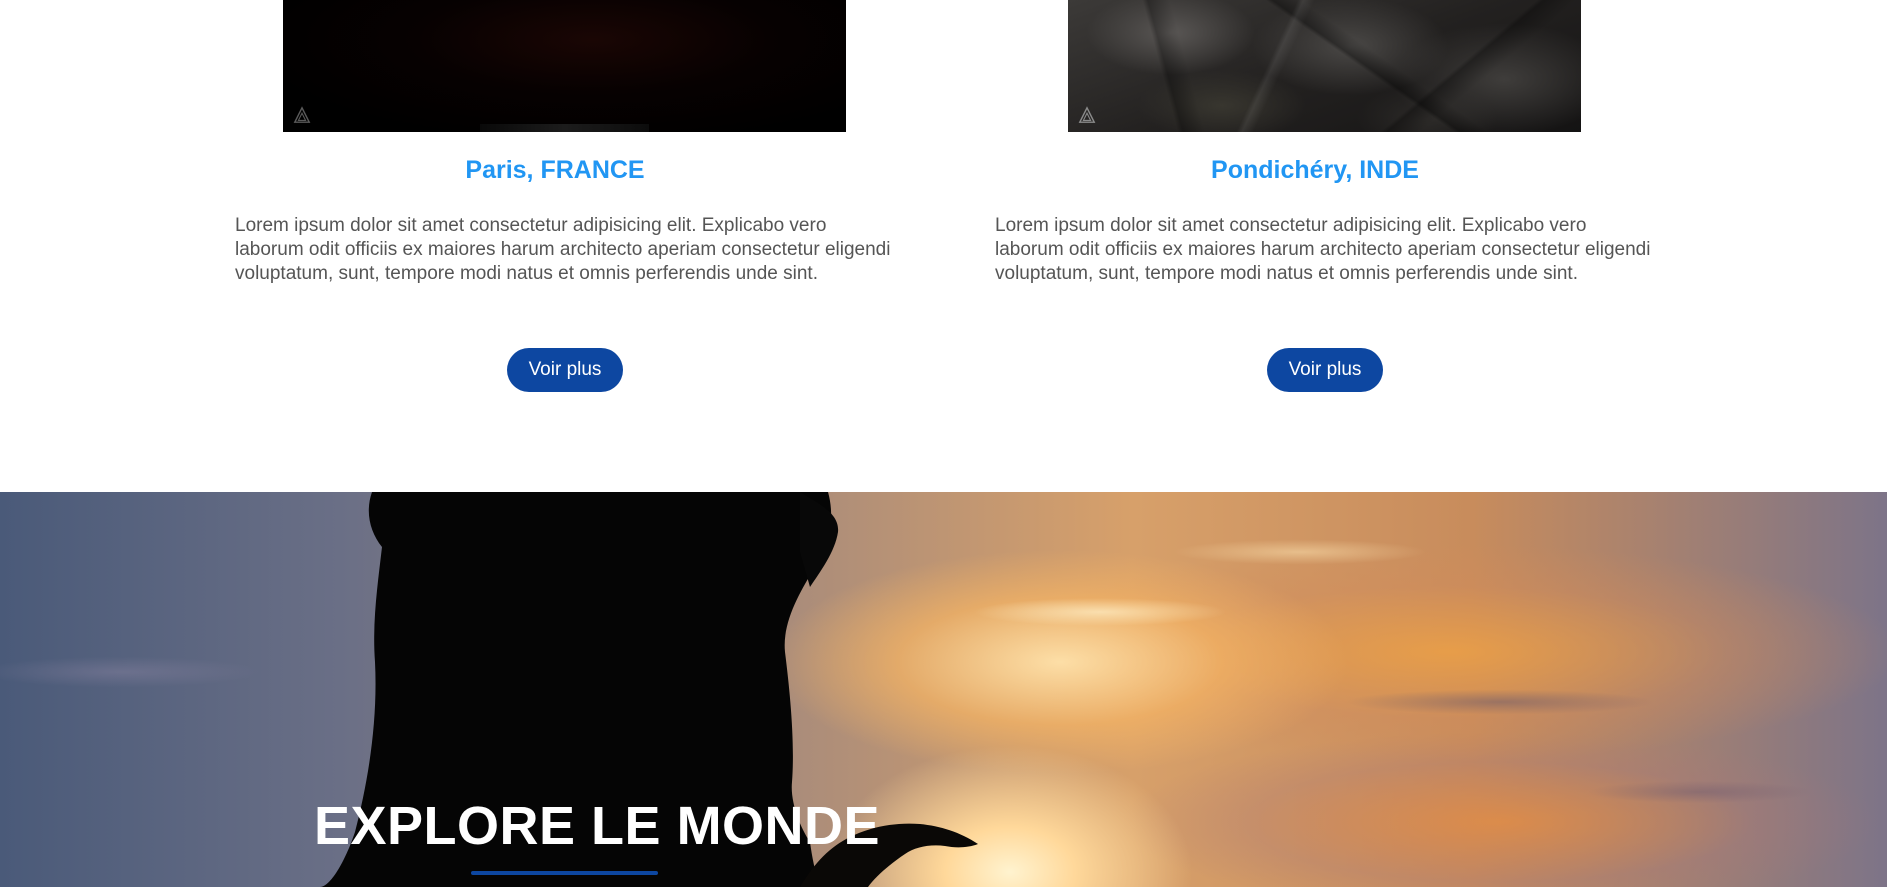 The width and height of the screenshot is (1887, 887). What do you see at coordinates (564, 66) in the screenshot?
I see `paris-image` at bounding box center [564, 66].